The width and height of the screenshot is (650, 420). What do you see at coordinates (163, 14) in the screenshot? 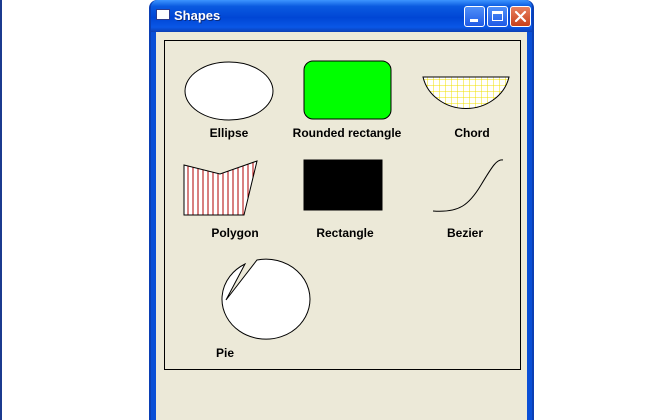
I see `window-icon` at bounding box center [163, 14].